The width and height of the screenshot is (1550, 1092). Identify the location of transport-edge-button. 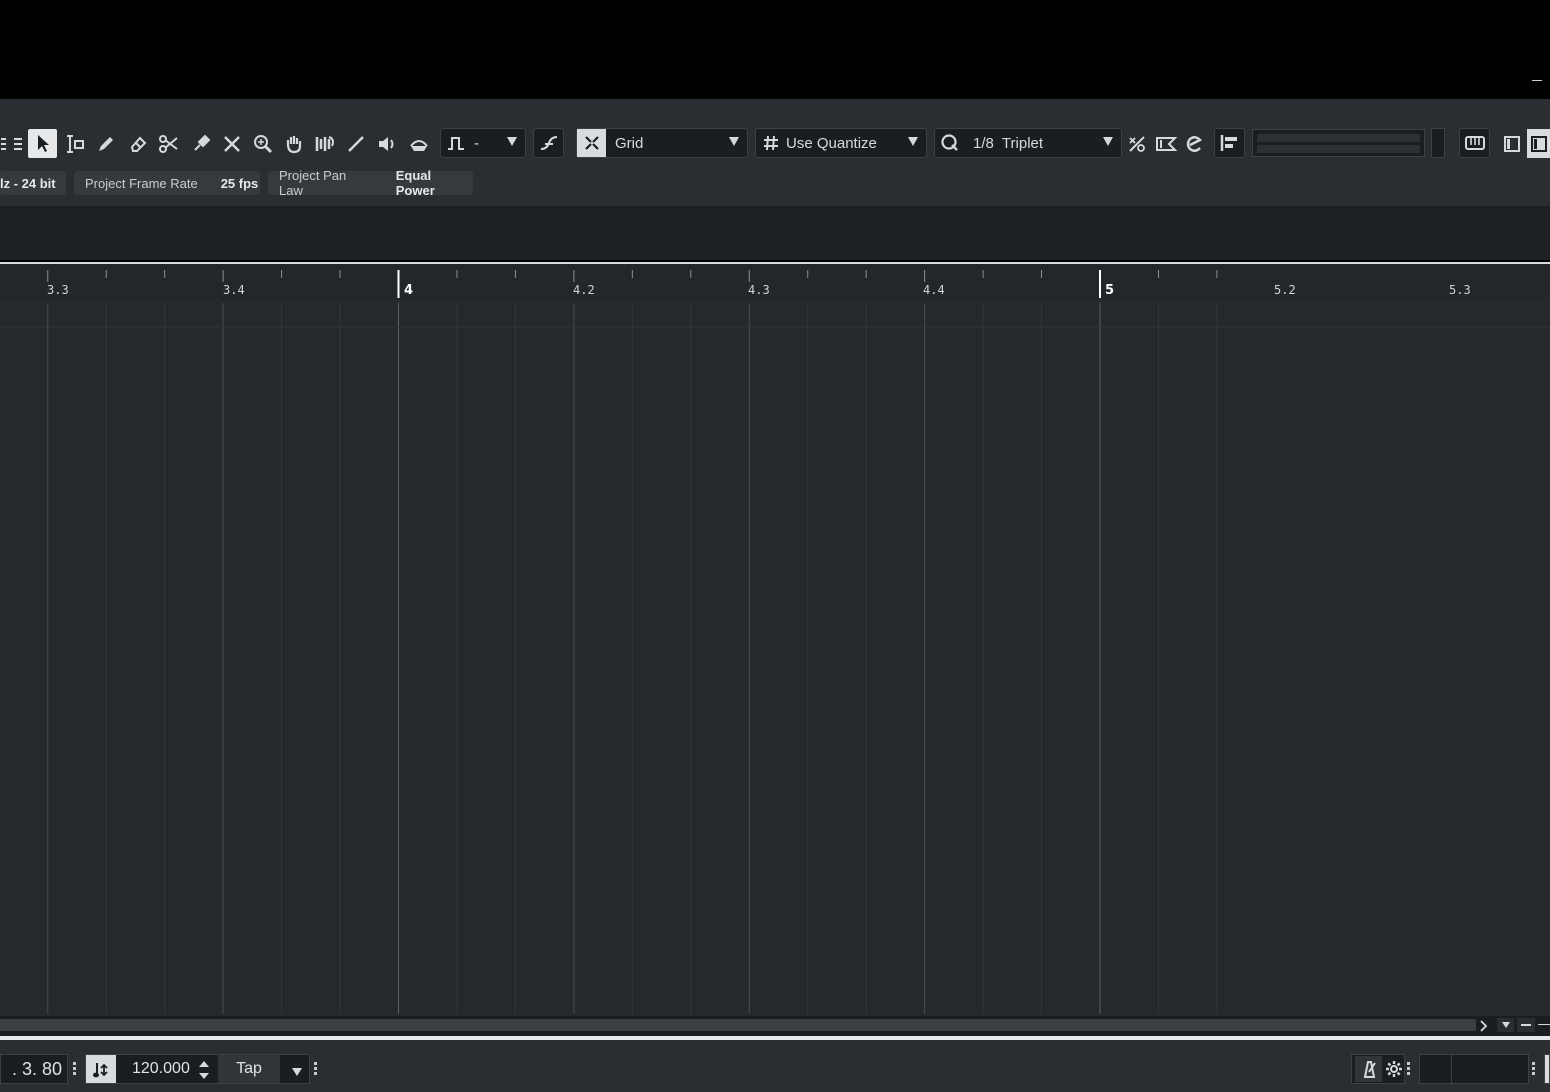
(1547, 1069).